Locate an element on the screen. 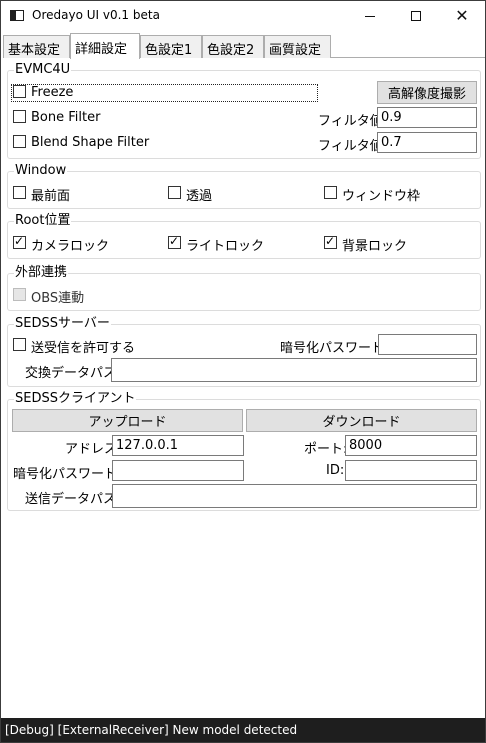 The image size is (486, 743). blend-shape-filter-checkbox is located at coordinates (19, 141).